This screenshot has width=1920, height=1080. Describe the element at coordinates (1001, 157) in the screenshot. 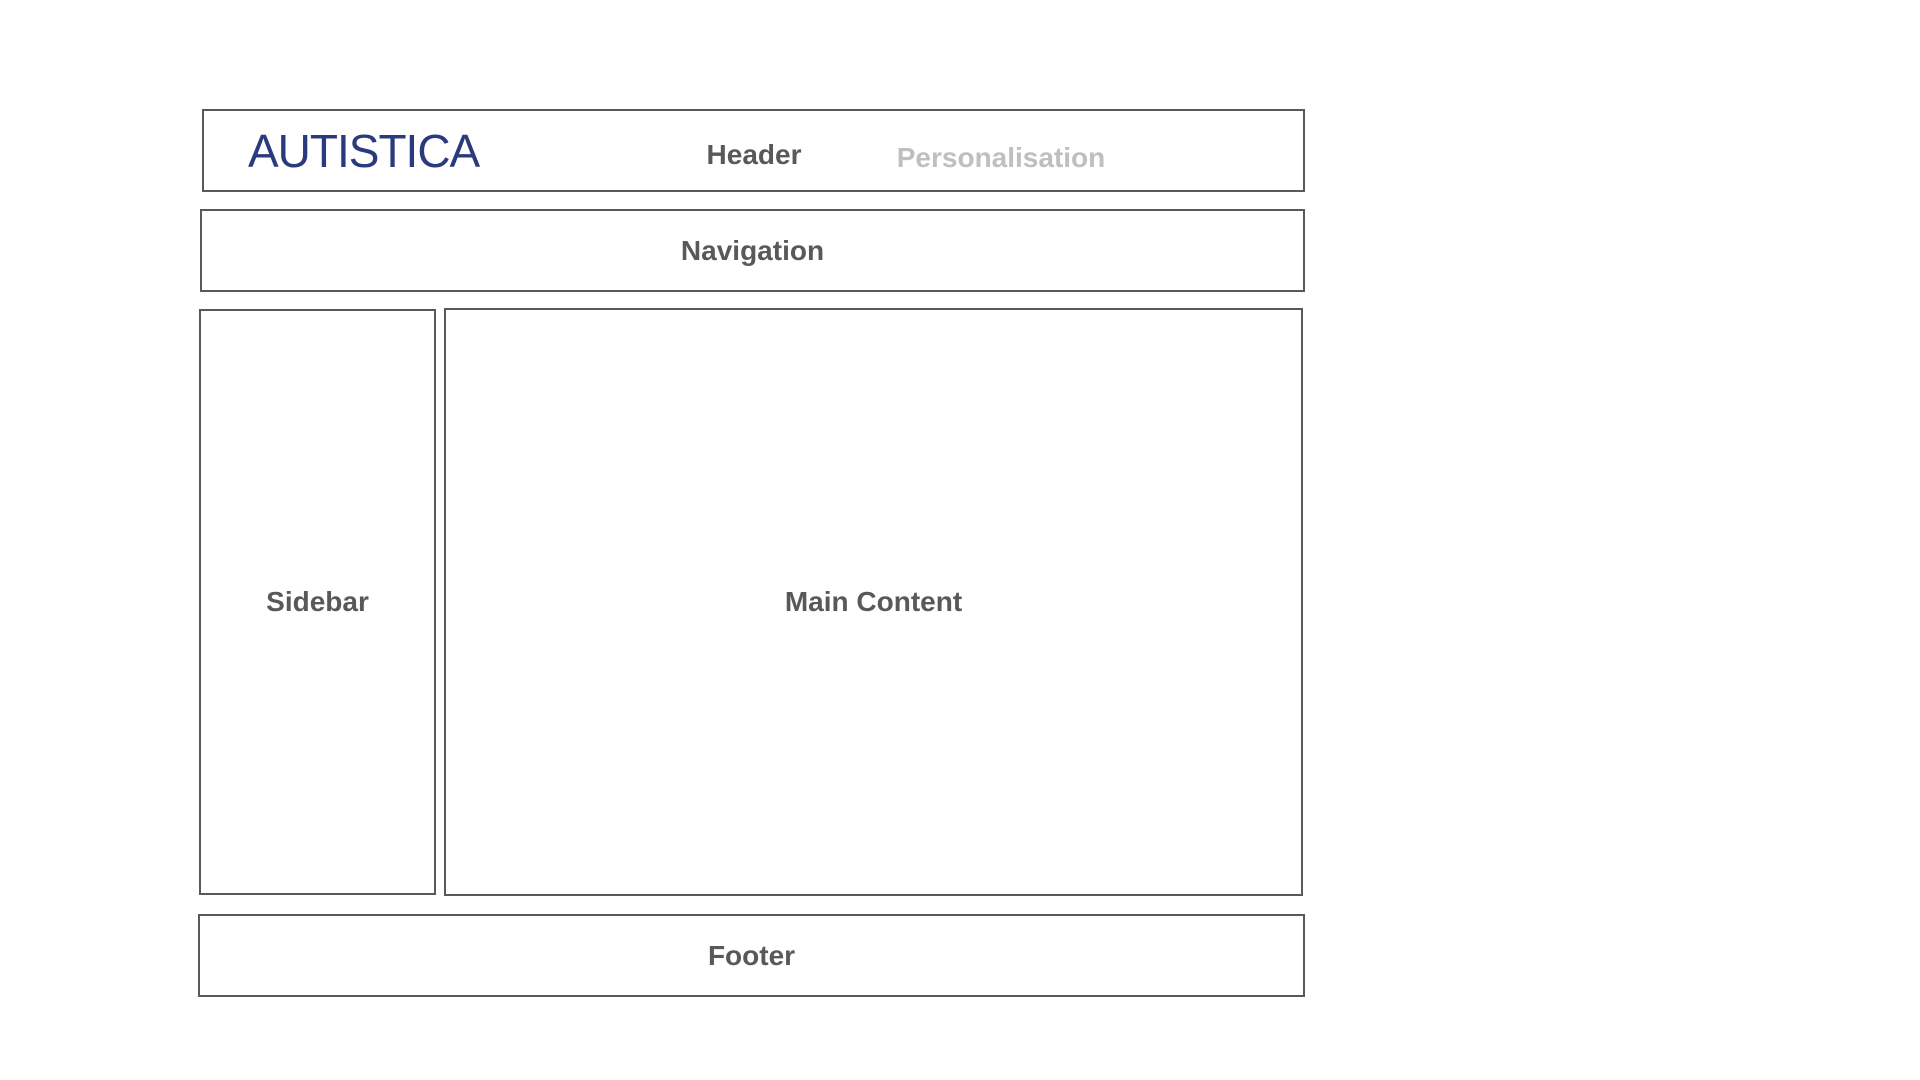

I see `personalisation-label: Personalisation` at that location.